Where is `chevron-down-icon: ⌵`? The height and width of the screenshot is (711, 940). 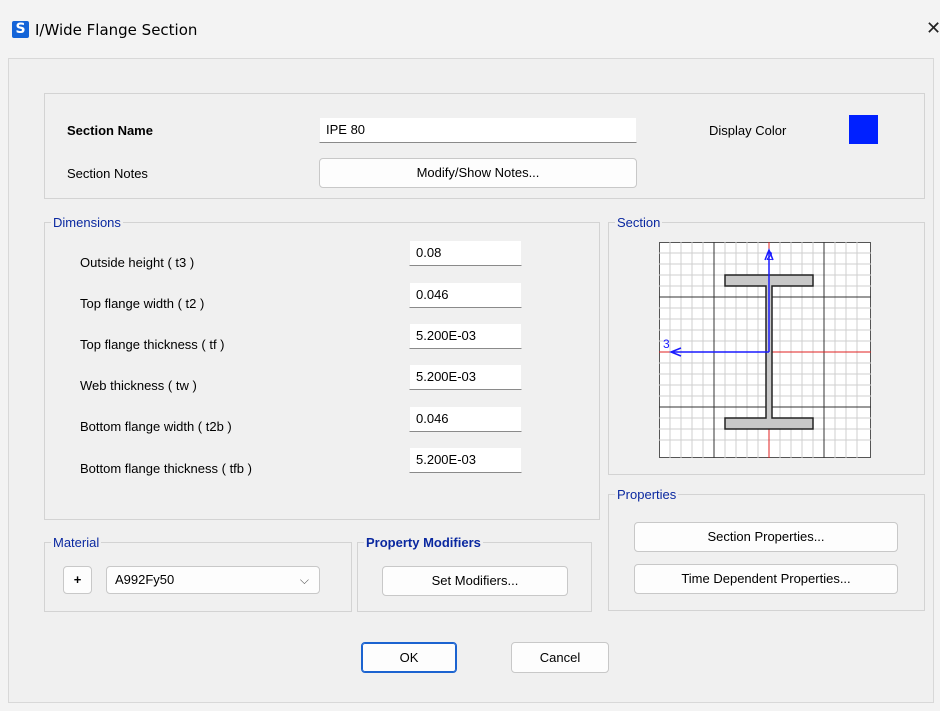
chevron-down-icon: ⌵ is located at coordinates (304, 580).